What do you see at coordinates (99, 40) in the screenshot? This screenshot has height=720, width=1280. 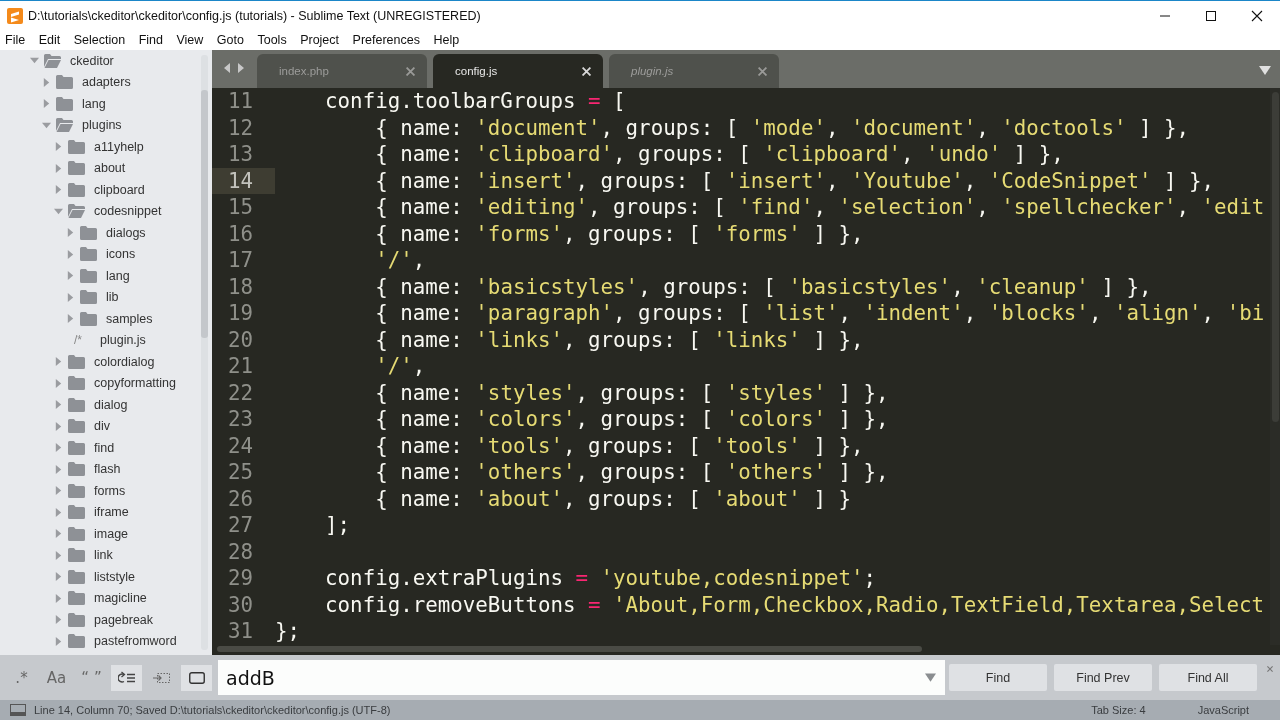 I see `menu-item: Selection` at bounding box center [99, 40].